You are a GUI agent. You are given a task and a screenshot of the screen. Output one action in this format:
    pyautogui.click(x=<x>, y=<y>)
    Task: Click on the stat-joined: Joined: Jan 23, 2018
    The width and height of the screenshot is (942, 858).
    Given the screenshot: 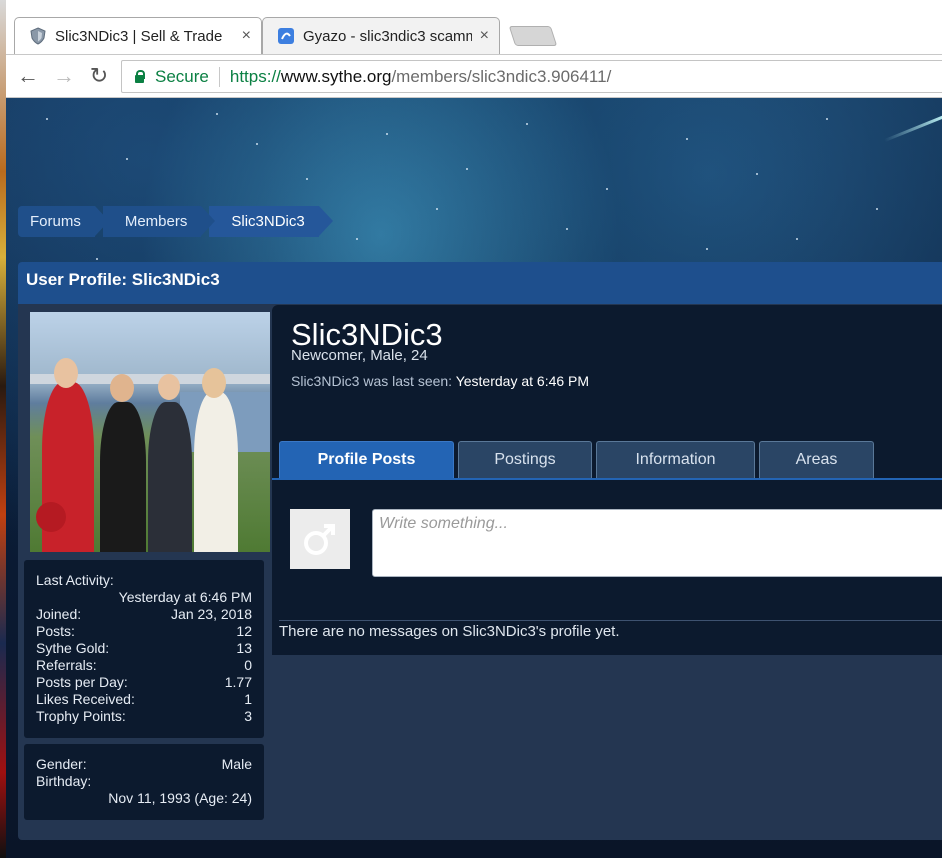 What is the action you would take?
    pyautogui.click(x=144, y=614)
    